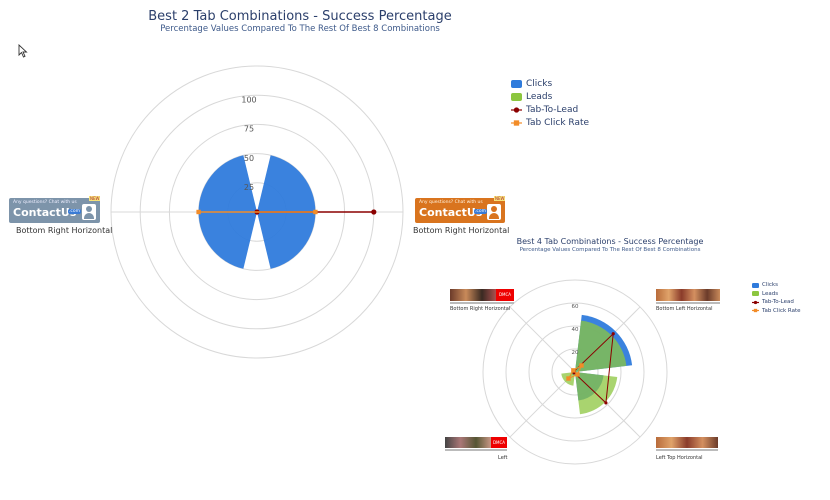 The image size is (830, 500). What do you see at coordinates (679, 458) in the screenshot?
I see `small-category-label-left-top: Left Top Horizontal` at bounding box center [679, 458].